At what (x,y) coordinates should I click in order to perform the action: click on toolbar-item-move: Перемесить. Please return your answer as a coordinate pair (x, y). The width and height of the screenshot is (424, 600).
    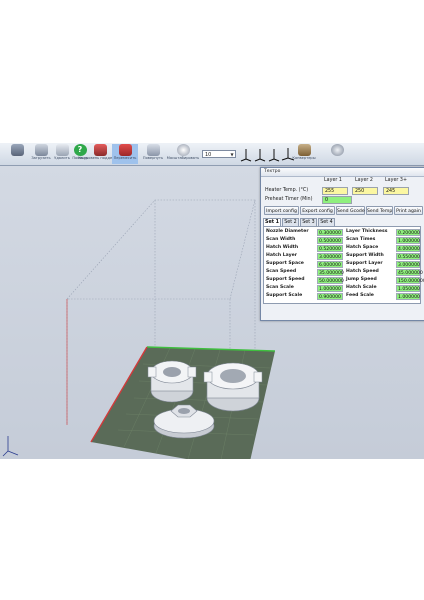
    Looking at the image, I should click on (125, 154).